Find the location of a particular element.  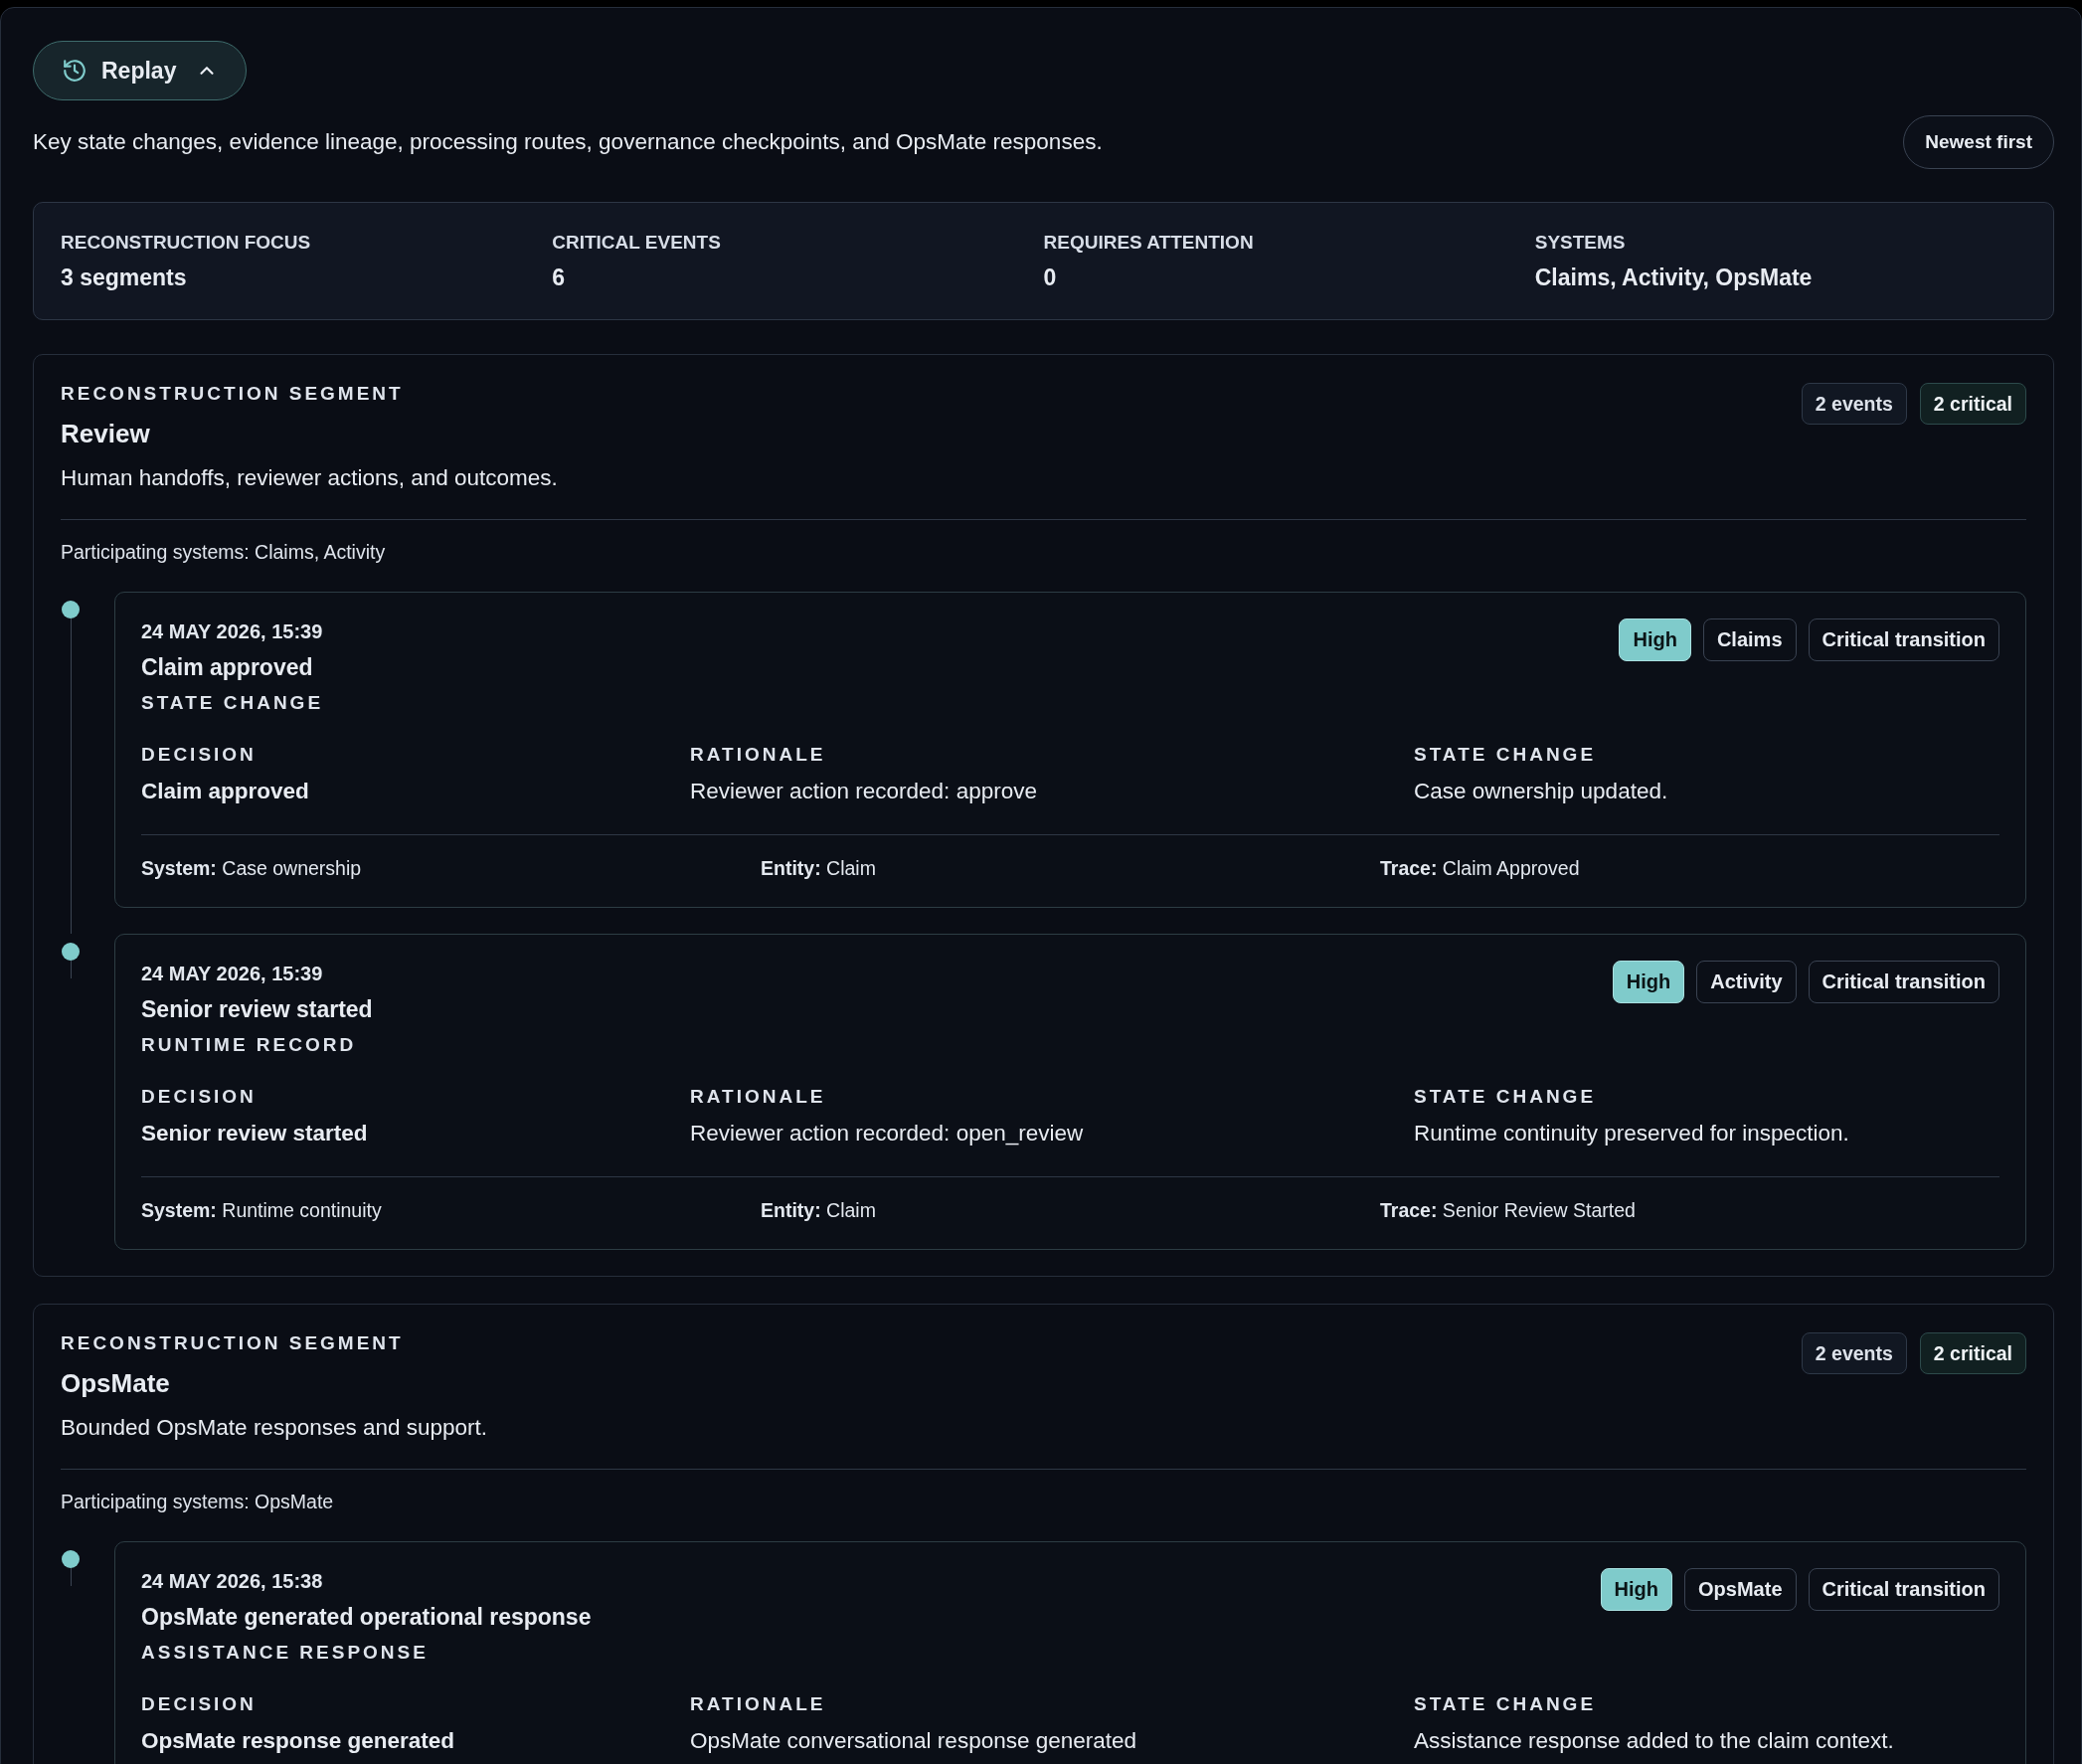

field-value: Reviewer action recorded: open_review is located at coordinates (888, 1133).